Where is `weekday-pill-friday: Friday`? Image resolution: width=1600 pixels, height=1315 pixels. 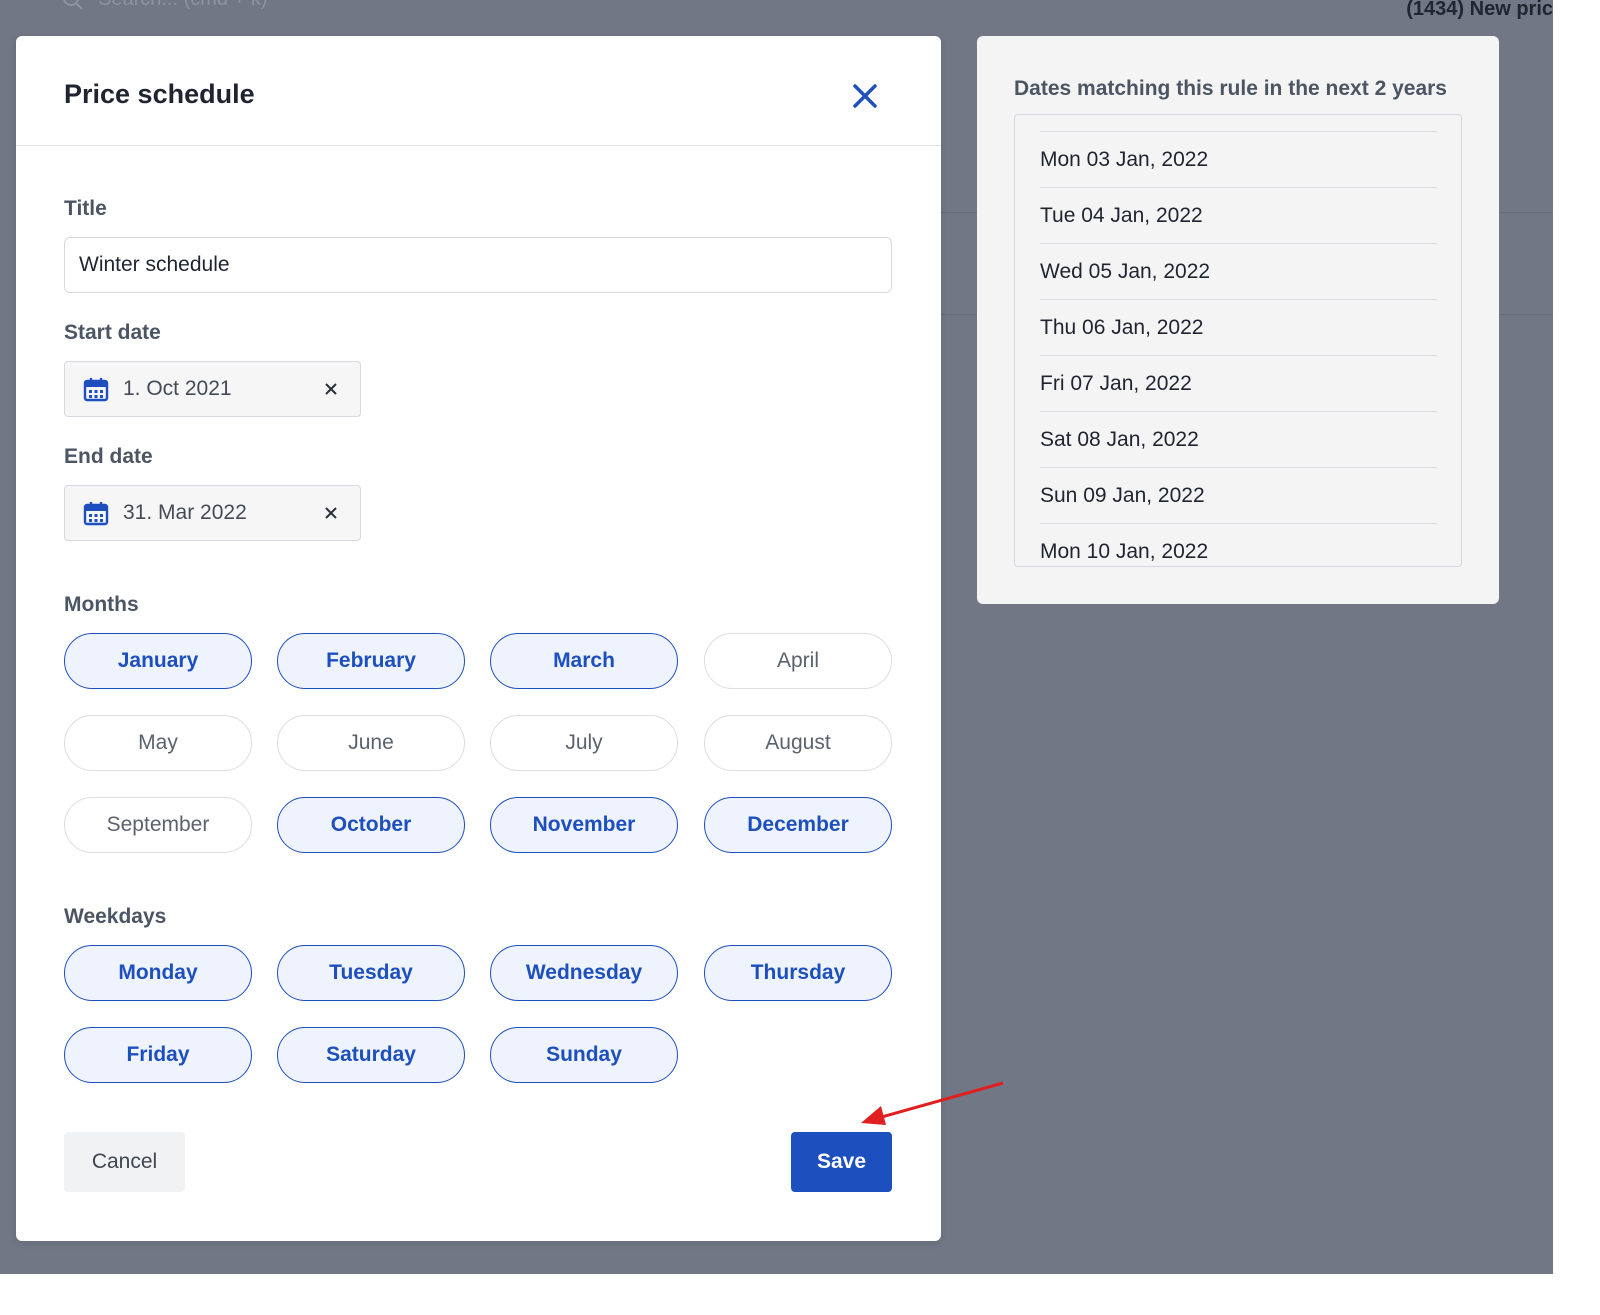
weekday-pill-friday: Friday is located at coordinates (158, 1055).